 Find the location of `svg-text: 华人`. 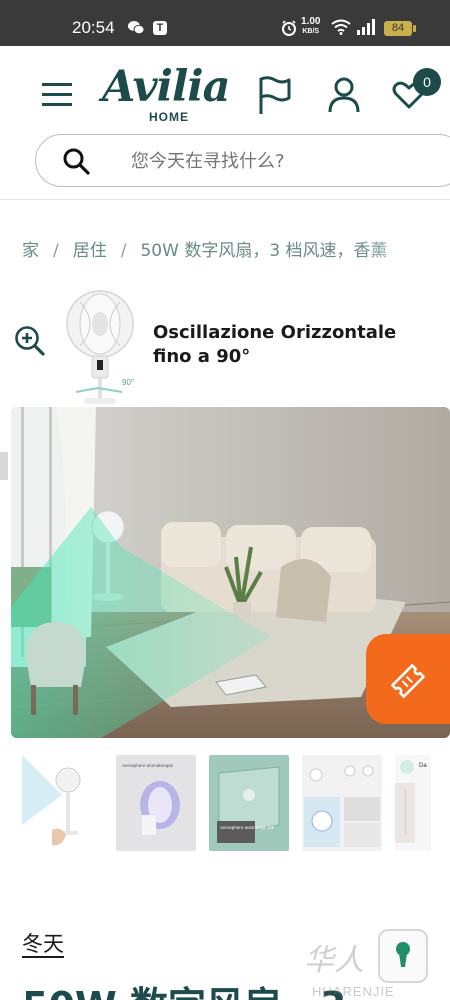

svg-text: 华人 is located at coordinates (334, 960).